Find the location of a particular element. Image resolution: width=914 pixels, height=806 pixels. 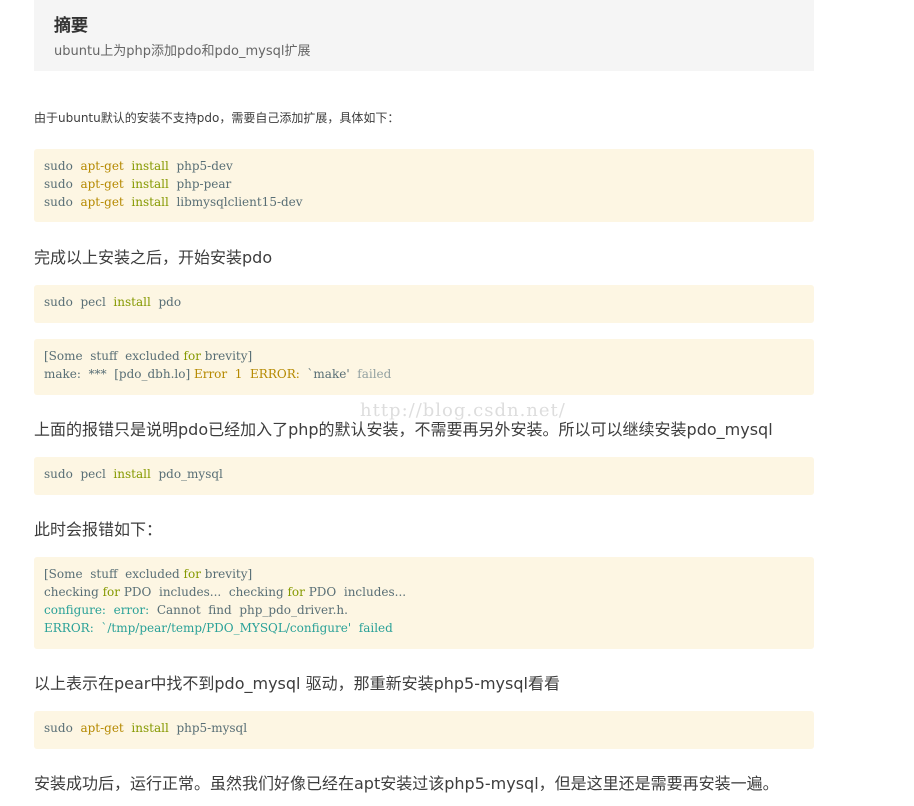

paragraph-error-intro: 此时会报错如下： is located at coordinates (98, 529).